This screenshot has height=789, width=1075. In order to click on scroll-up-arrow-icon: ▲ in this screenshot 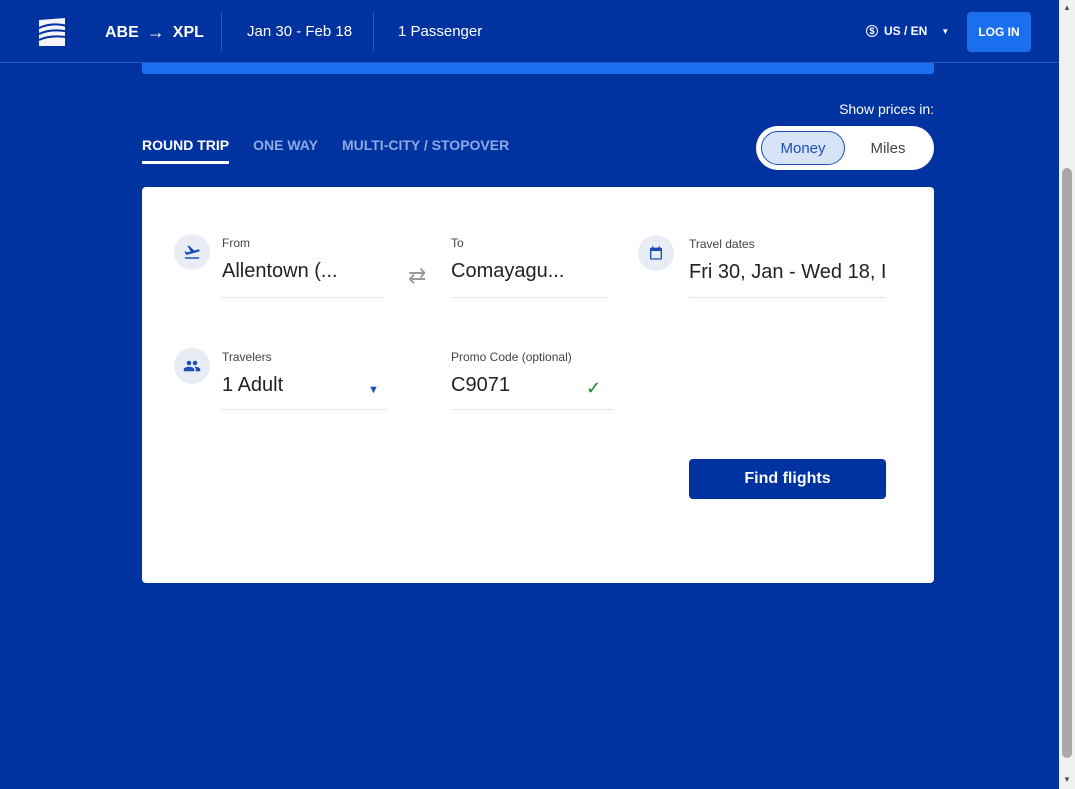, I will do `click(1067, 7)`.